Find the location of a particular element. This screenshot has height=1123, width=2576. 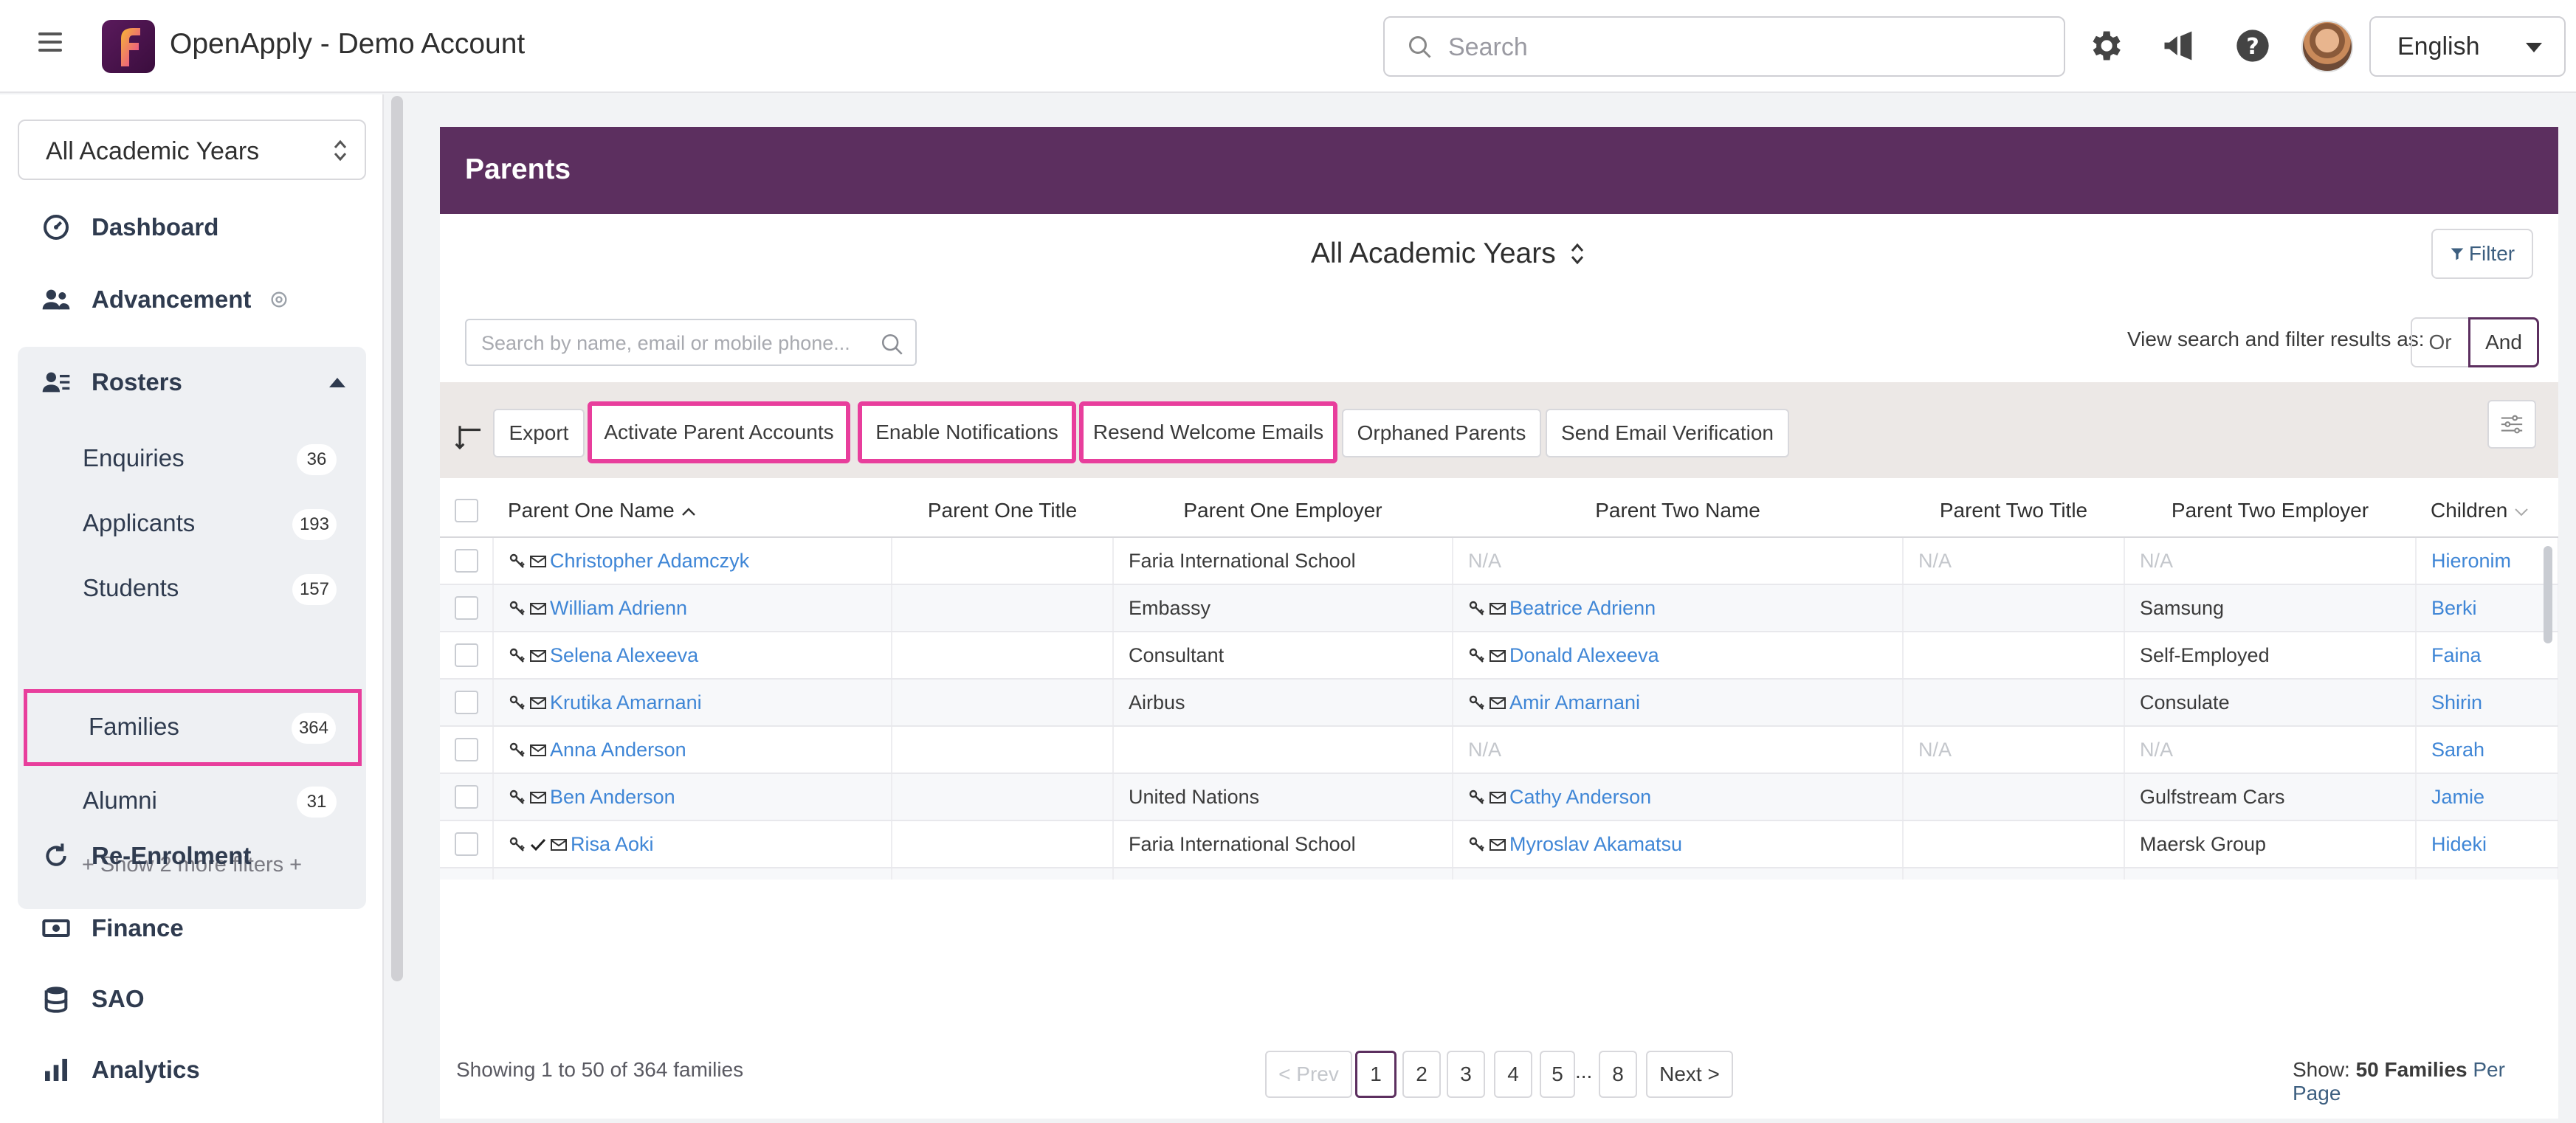

nav-finance: Finance is located at coordinates (113, 928).